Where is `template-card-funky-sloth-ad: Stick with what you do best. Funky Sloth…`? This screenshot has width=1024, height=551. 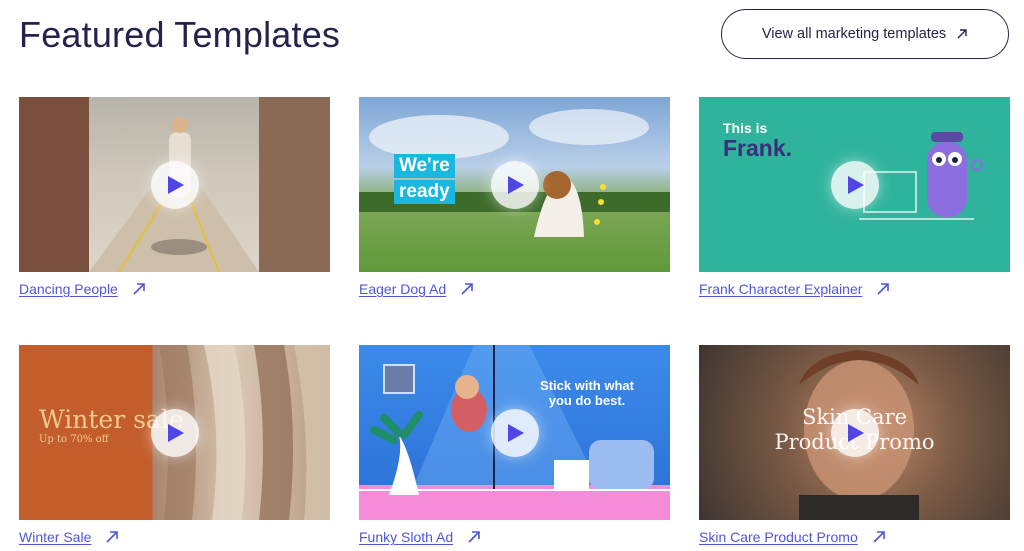 template-card-funky-sloth-ad: Stick with what you do best. Funky Sloth… is located at coordinates (514, 445).